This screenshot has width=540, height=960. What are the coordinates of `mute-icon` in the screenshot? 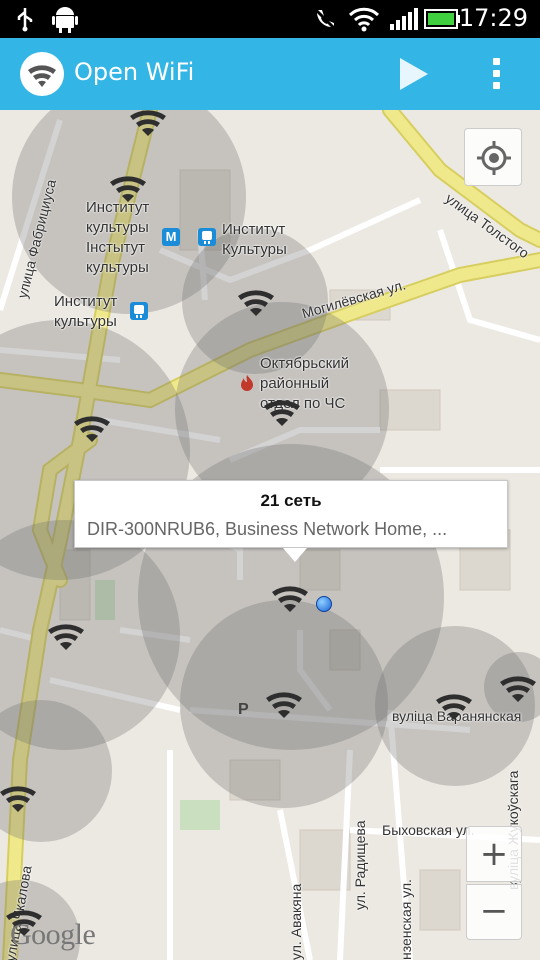 It's located at (325, 19).